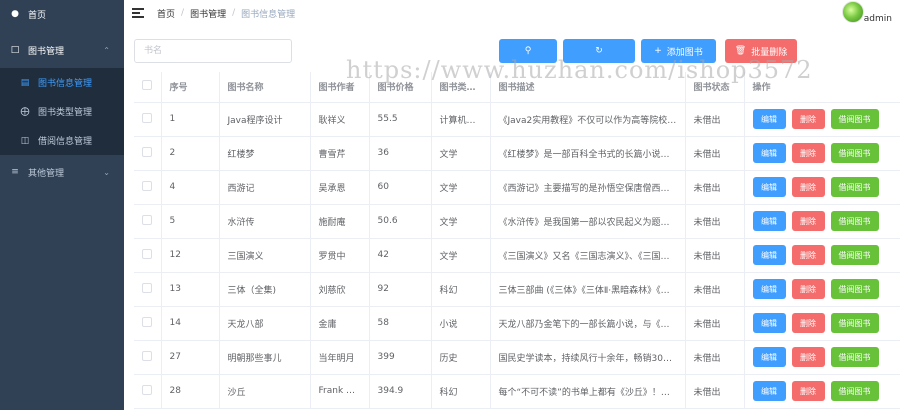  Describe the element at coordinates (461, 87) in the screenshot. I see `column-header: 图书类型名` at that location.